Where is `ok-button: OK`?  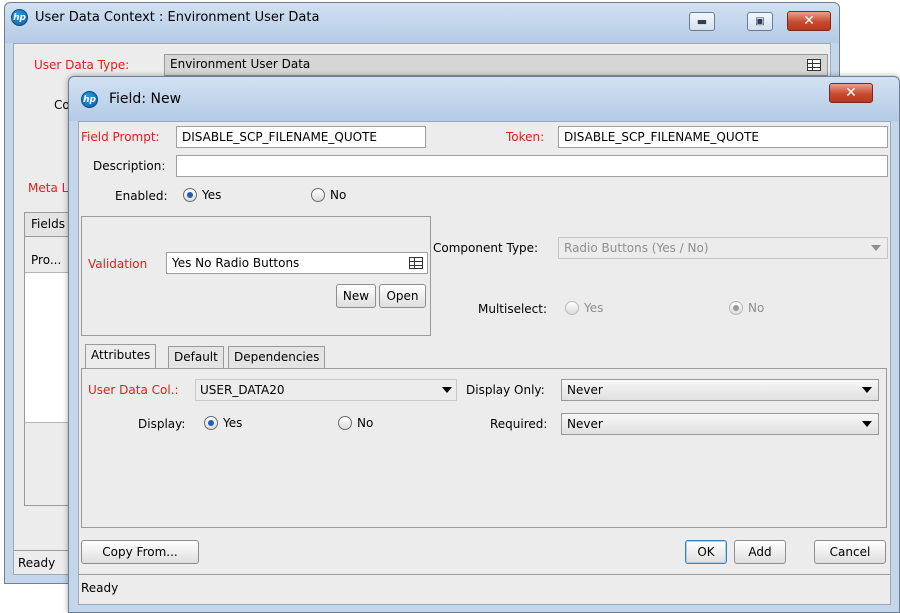
ok-button: OK is located at coordinates (706, 552).